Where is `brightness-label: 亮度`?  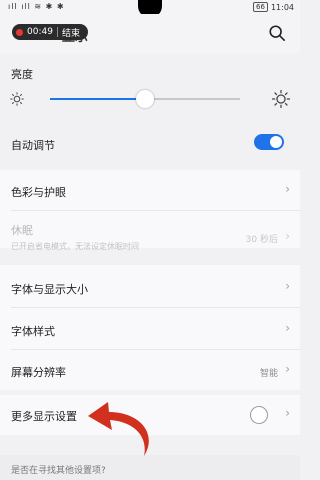 brightness-label: 亮度 is located at coordinates (22, 74).